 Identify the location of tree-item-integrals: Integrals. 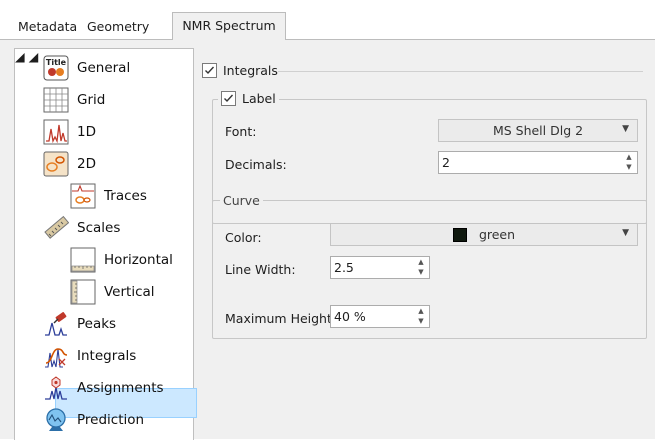
(89, 356).